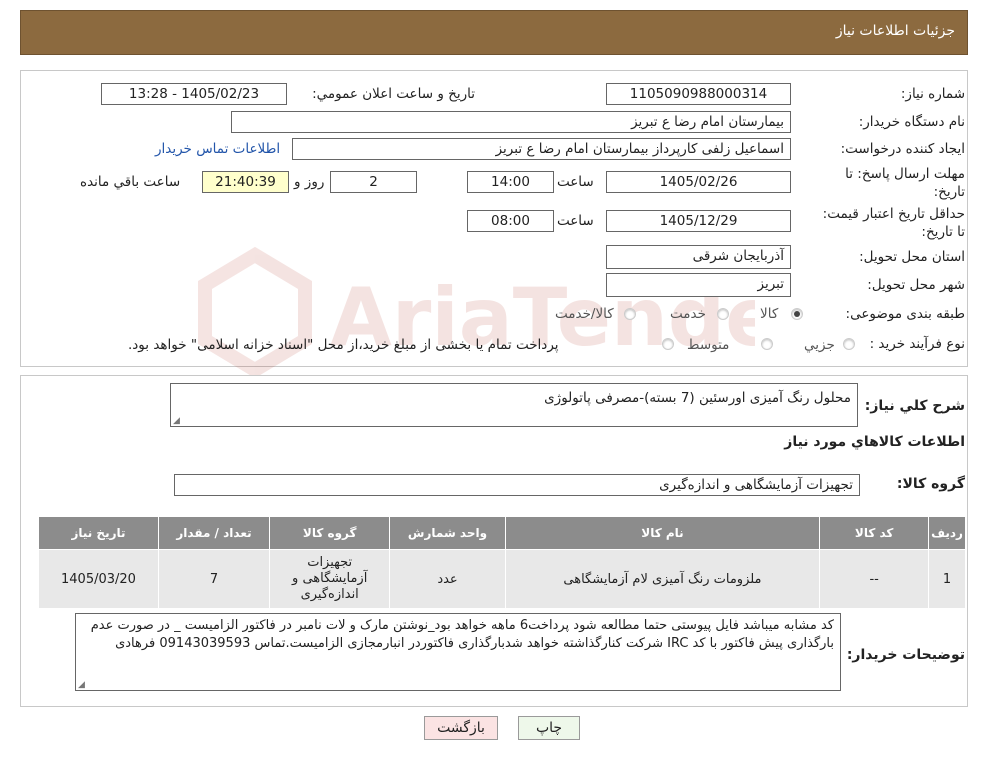  Describe the element at coordinates (767, 344) in the screenshot. I see `process-radio-medium` at that location.